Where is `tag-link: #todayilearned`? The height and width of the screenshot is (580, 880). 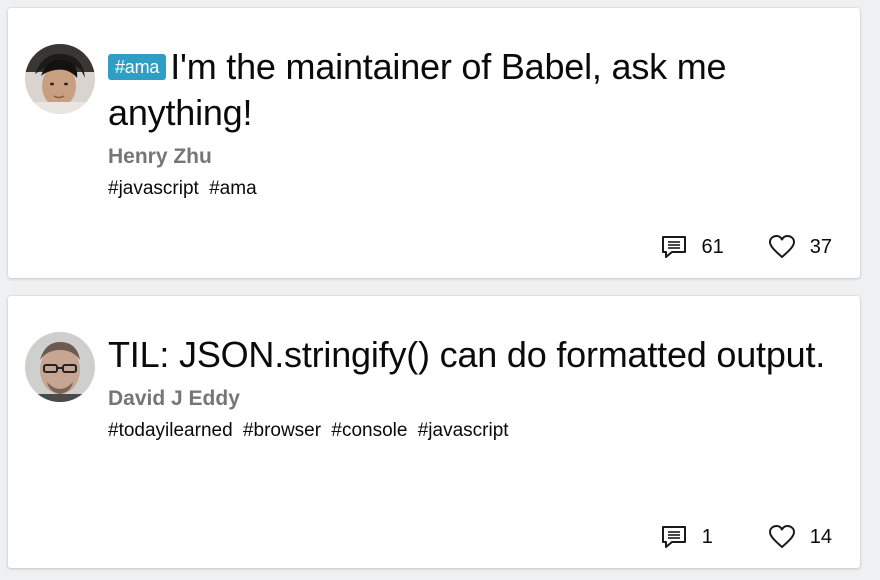
tag-link: #todayilearned is located at coordinates (170, 430).